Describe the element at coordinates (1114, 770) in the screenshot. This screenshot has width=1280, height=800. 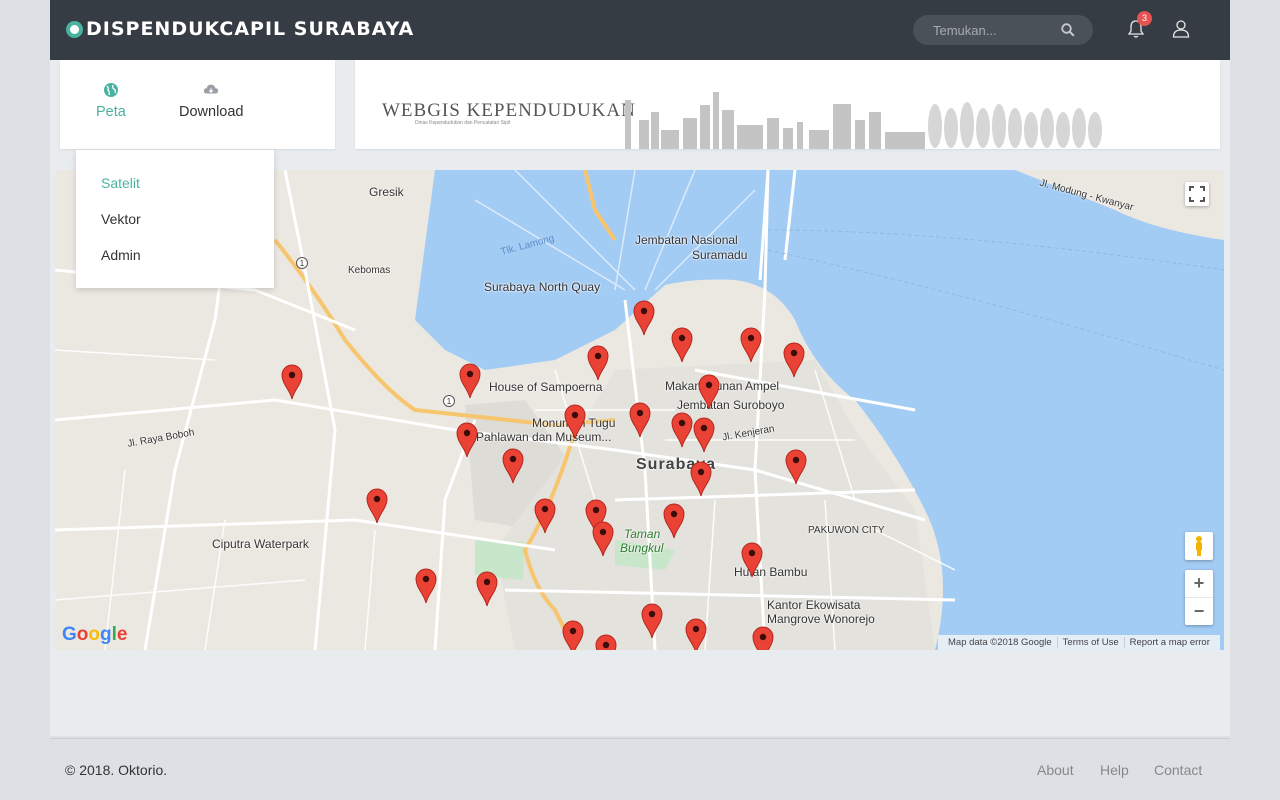
I see `footer-link-help: Help` at that location.